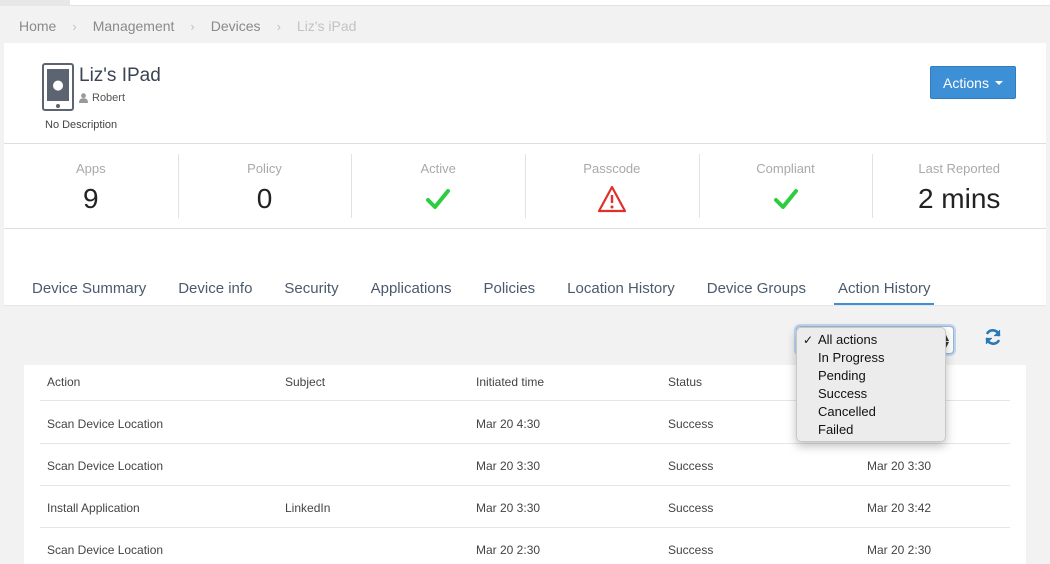 The width and height of the screenshot is (1050, 564). Describe the element at coordinates (438, 168) in the screenshot. I see `stat-label: Active` at that location.